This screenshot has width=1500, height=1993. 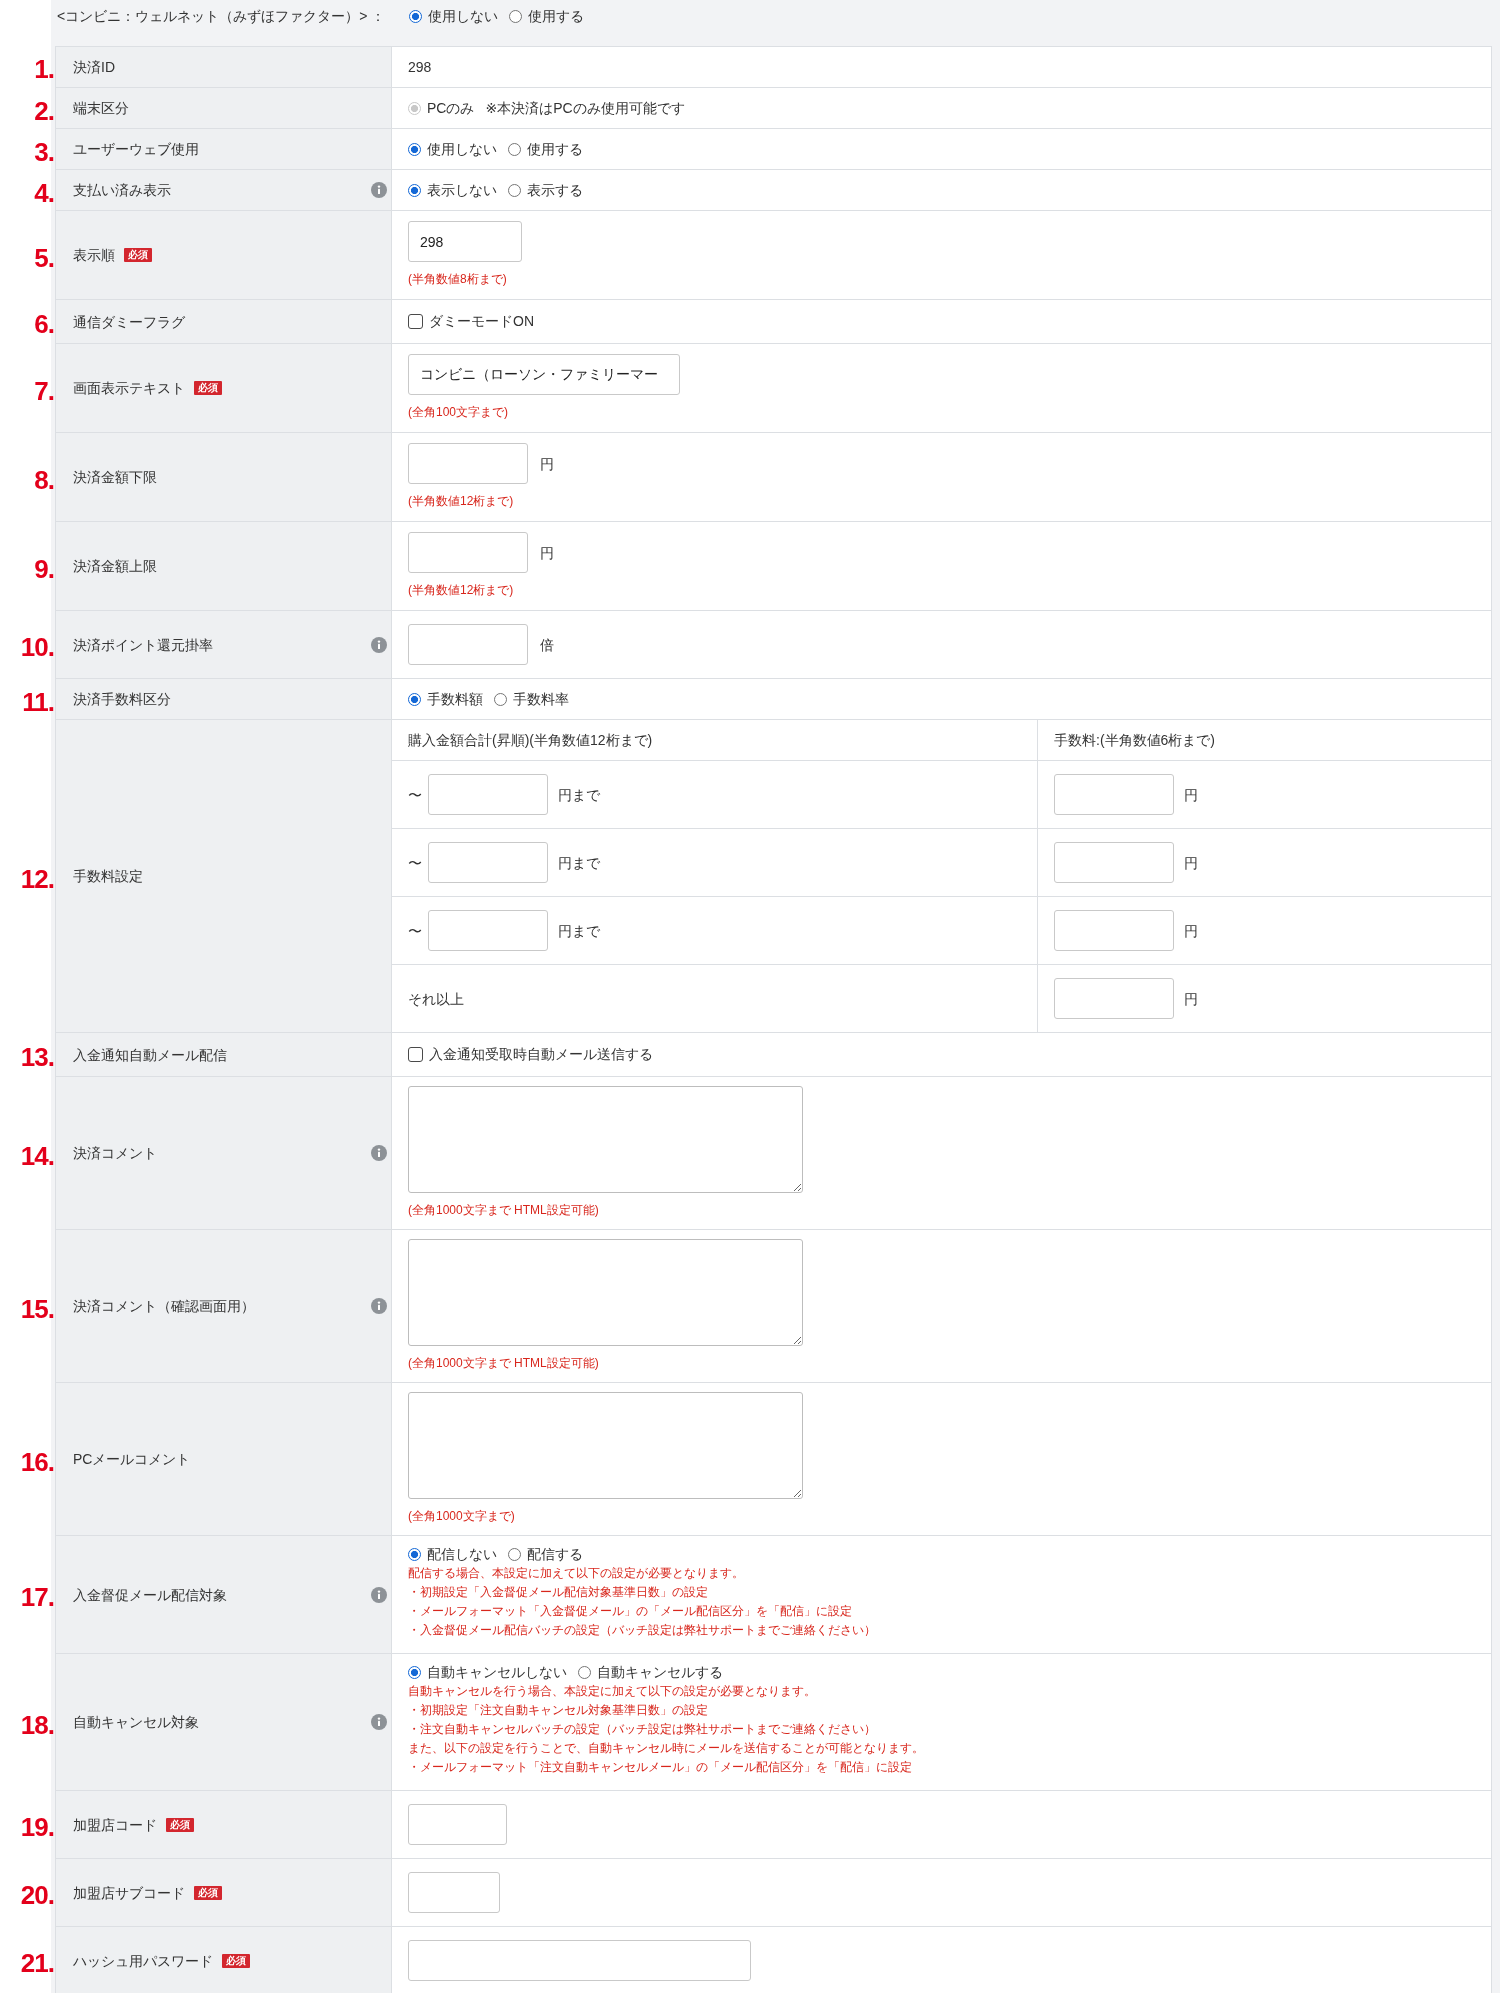 What do you see at coordinates (457, 279) in the screenshot?
I see `hint-text: (半角数値8桁まで)` at bounding box center [457, 279].